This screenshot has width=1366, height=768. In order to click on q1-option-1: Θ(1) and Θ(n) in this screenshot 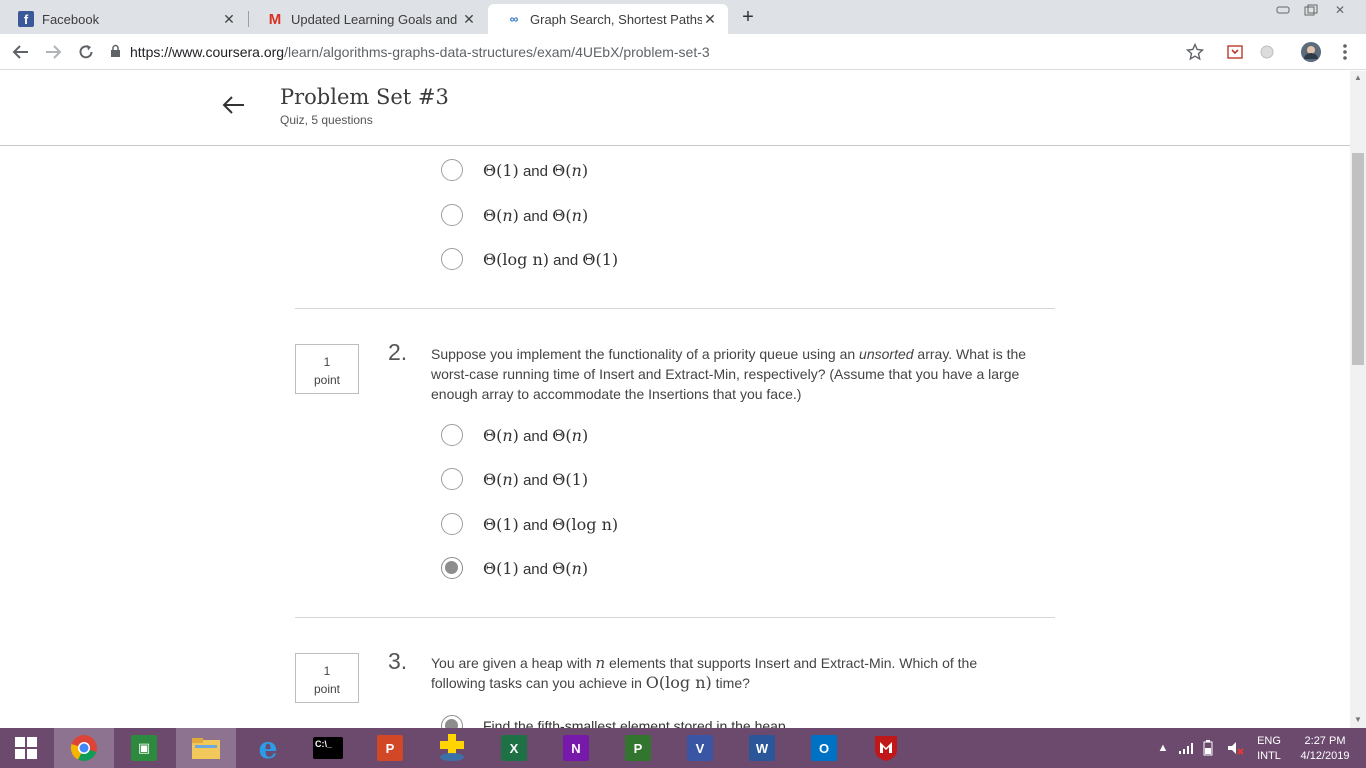, I will do `click(514, 170)`.